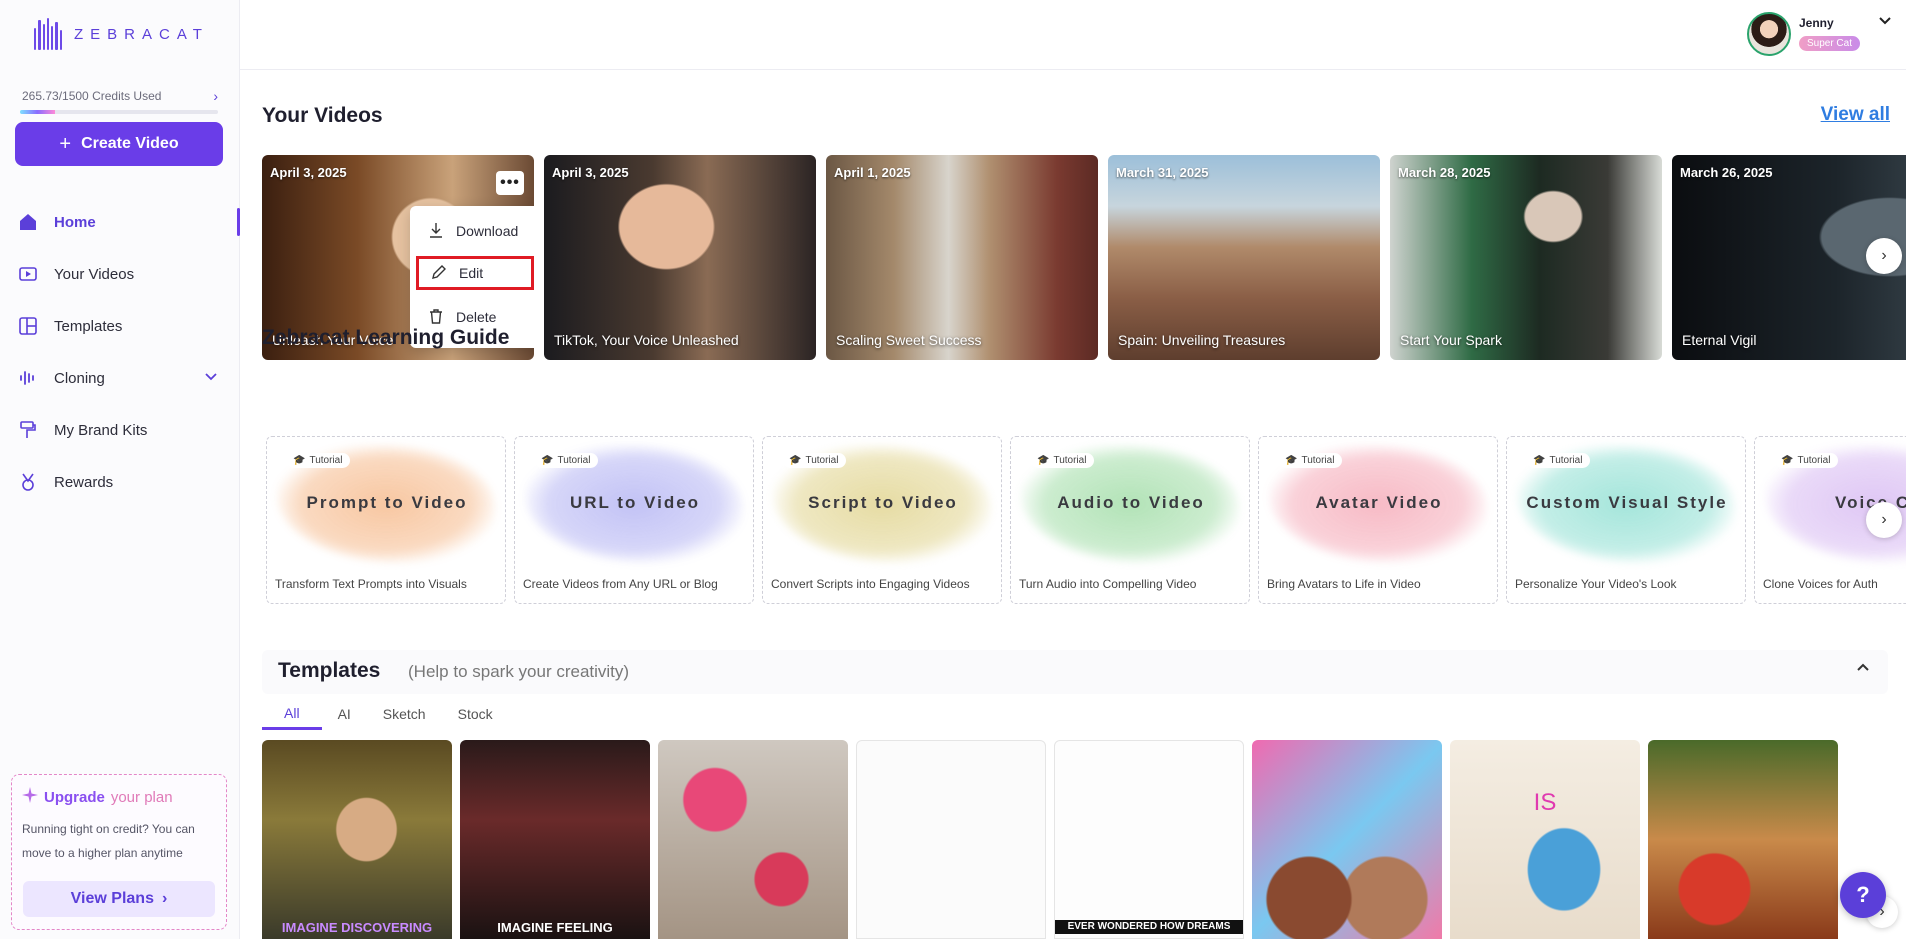 Image resolution: width=1906 pixels, height=939 pixels. Describe the element at coordinates (387, 502) in the screenshot. I see `guide-name: Prompt to Video` at that location.